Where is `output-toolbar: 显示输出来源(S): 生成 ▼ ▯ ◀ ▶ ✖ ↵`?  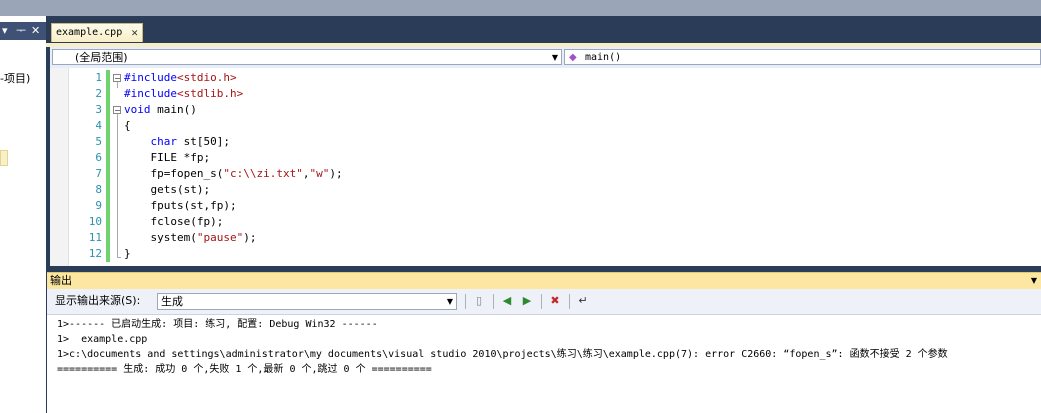
output-toolbar: 显示输出来源(S): 生成 ▼ ▯ ◀ ▶ ✖ ↵ is located at coordinates (544, 302).